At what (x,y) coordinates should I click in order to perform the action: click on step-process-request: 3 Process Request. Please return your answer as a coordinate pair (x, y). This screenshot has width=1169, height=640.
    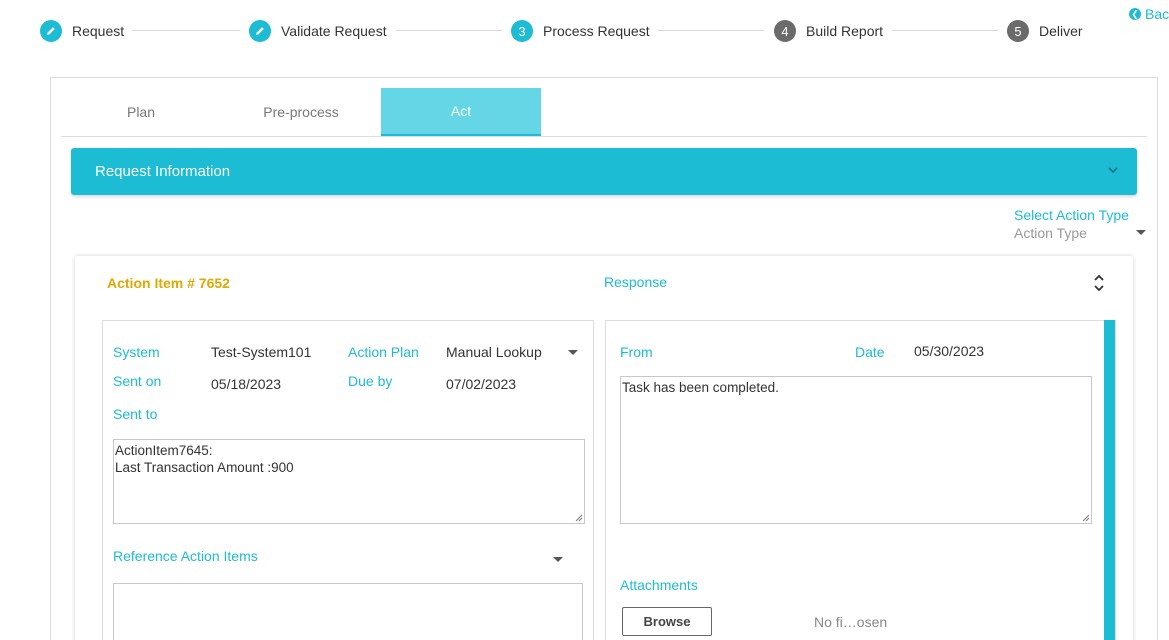
    Looking at the image, I should click on (580, 31).